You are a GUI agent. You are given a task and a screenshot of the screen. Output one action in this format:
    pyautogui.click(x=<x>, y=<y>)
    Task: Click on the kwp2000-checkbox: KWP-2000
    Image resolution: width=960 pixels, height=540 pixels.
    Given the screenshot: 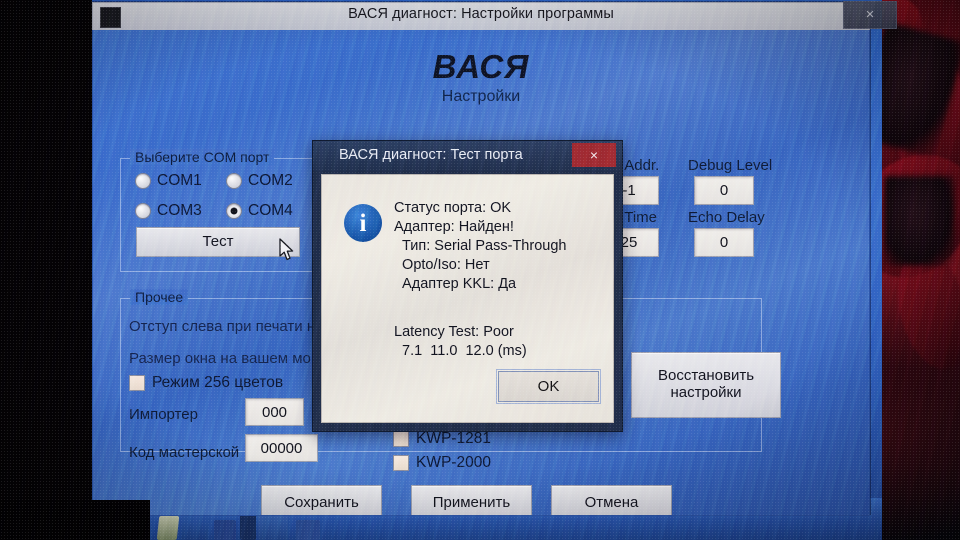 What is the action you would take?
    pyautogui.click(x=442, y=463)
    